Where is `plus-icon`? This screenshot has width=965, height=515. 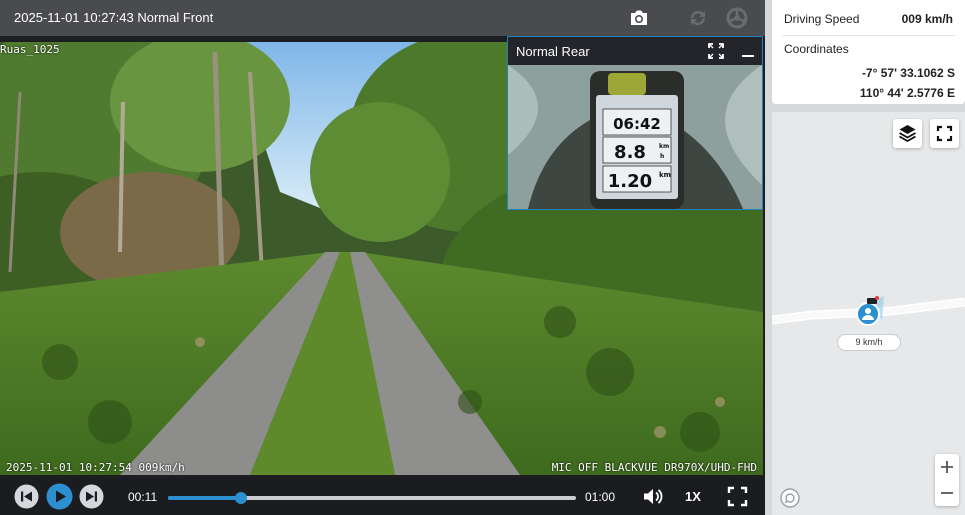 plus-icon is located at coordinates (947, 467).